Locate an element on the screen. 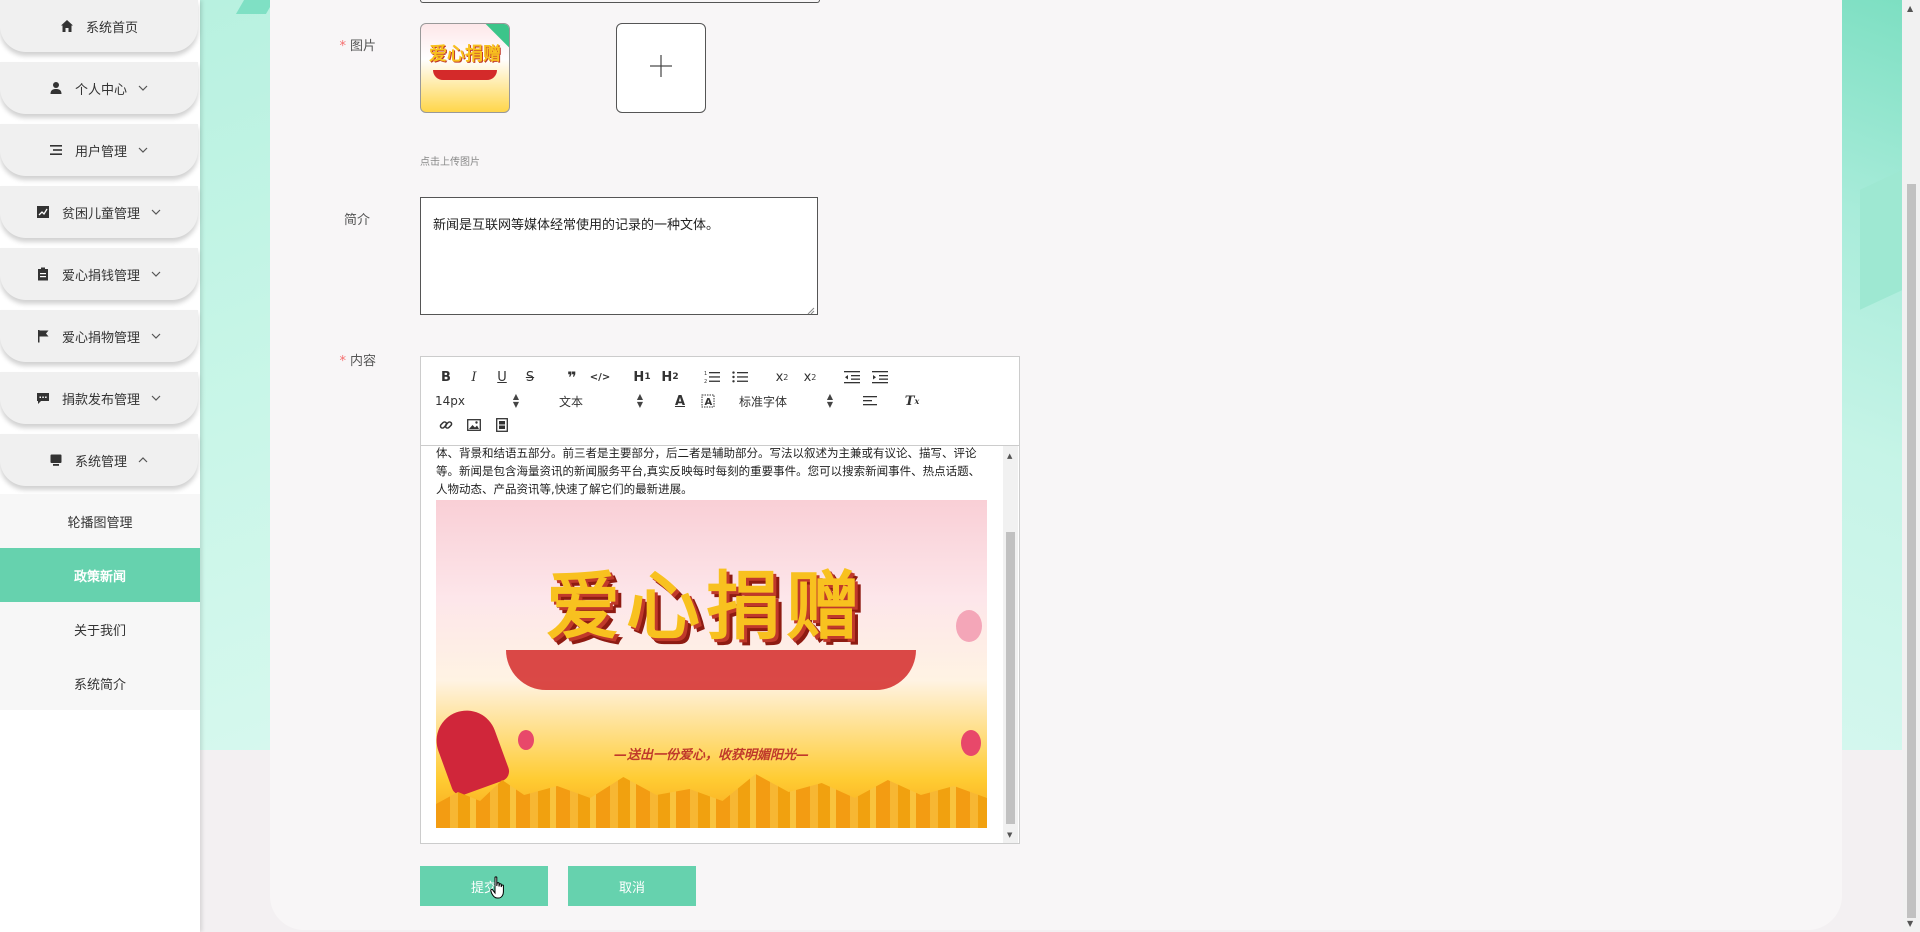  heading-1-icon: H1 is located at coordinates (642, 377).